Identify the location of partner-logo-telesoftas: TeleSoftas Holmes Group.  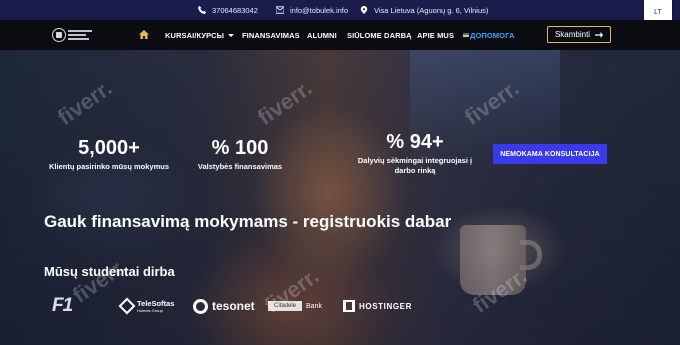
(146, 306).